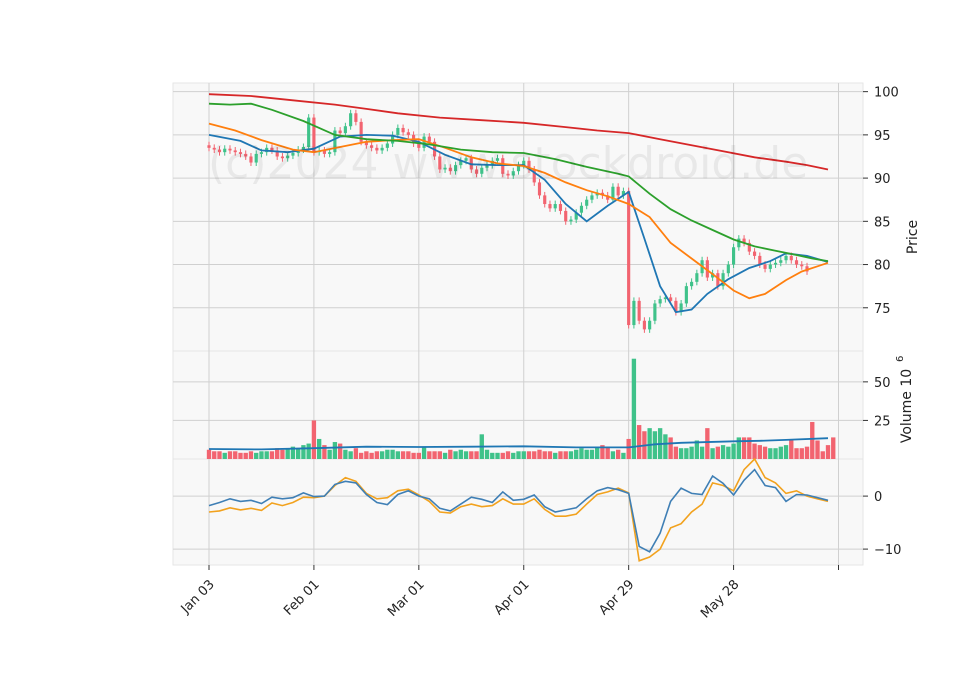  I want to click on macd-y-tick-label: 0, so click(878, 497).